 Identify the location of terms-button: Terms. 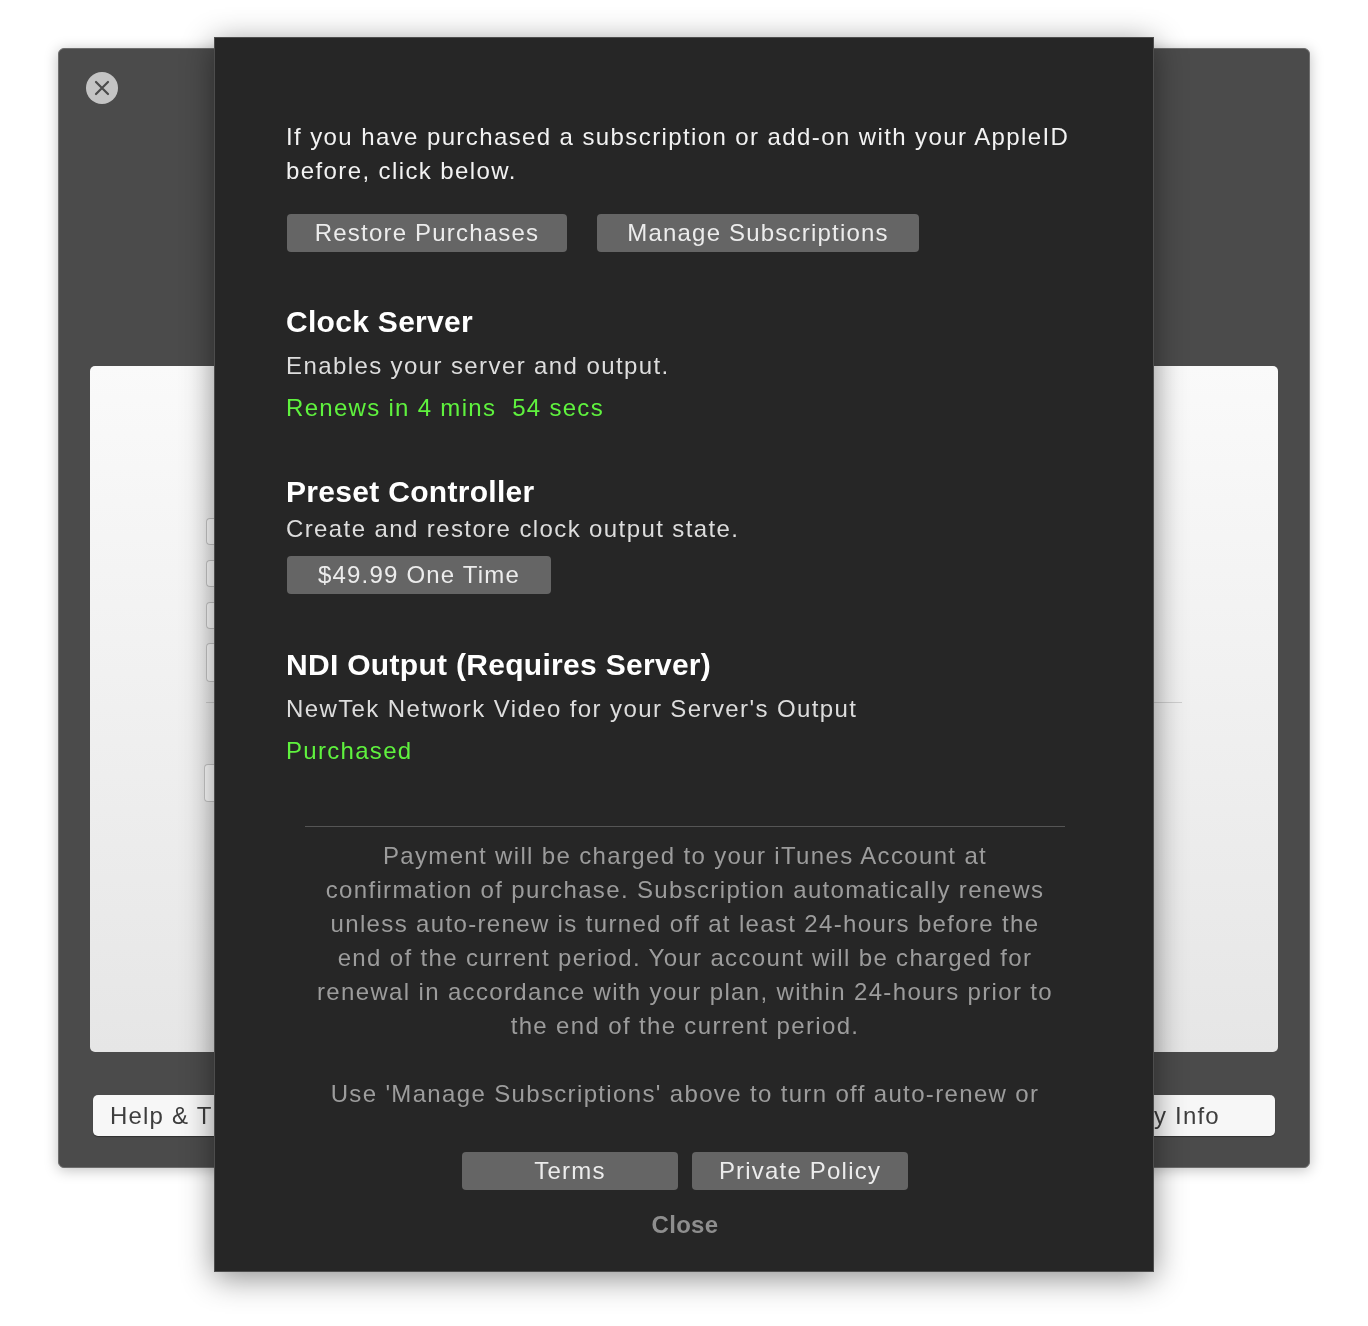
(570, 1171).